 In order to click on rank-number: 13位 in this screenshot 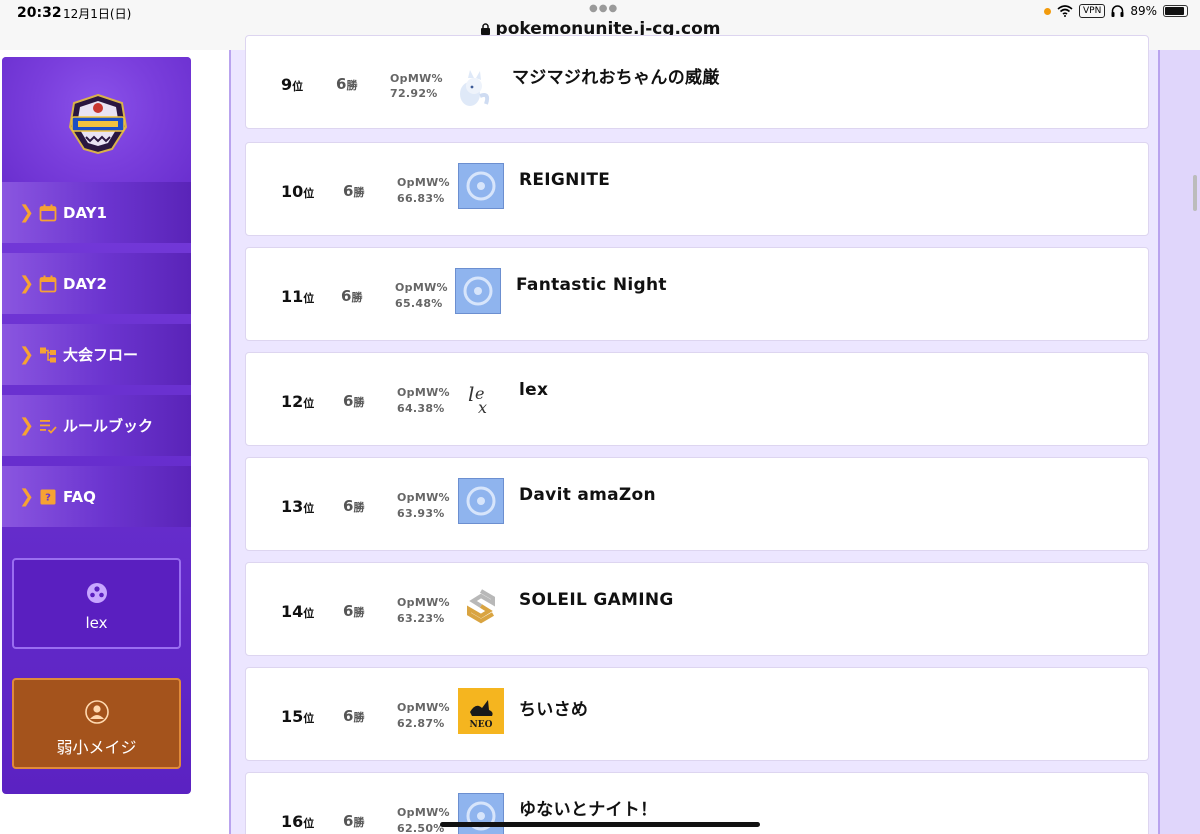, I will do `click(298, 506)`.